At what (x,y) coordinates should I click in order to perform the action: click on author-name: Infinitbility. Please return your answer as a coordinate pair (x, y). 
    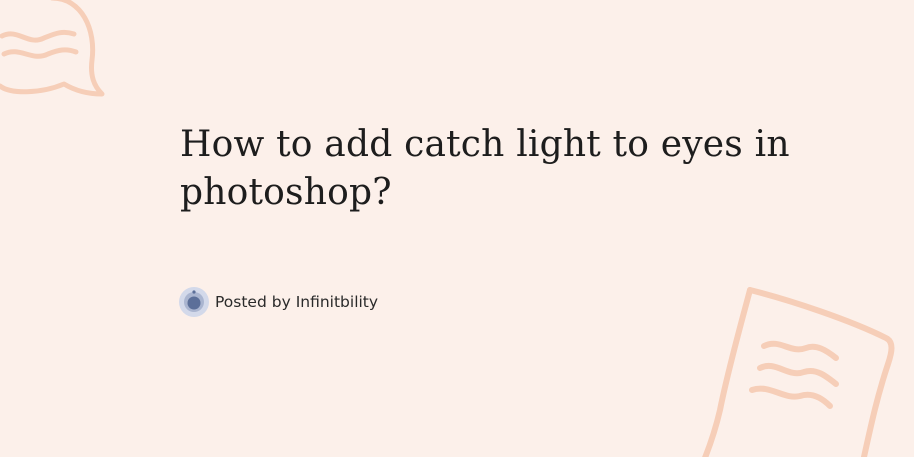
    Looking at the image, I should click on (337, 302).